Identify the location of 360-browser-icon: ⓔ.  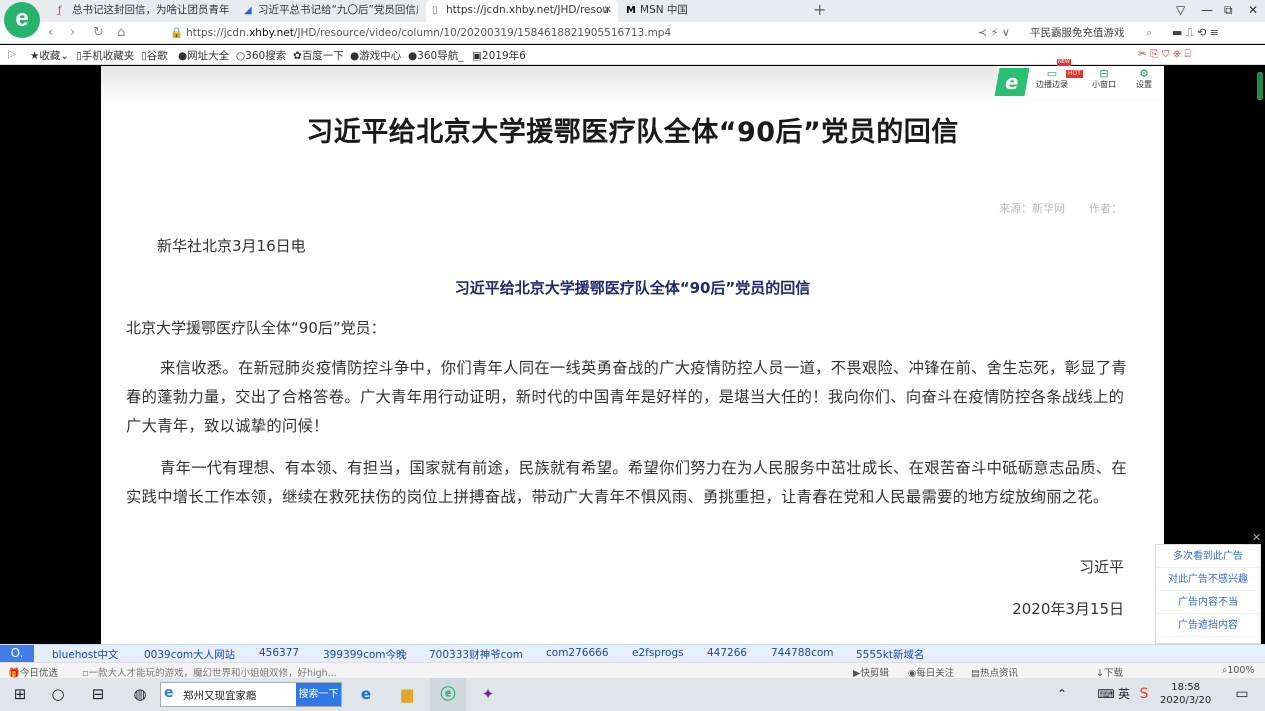
(448, 694).